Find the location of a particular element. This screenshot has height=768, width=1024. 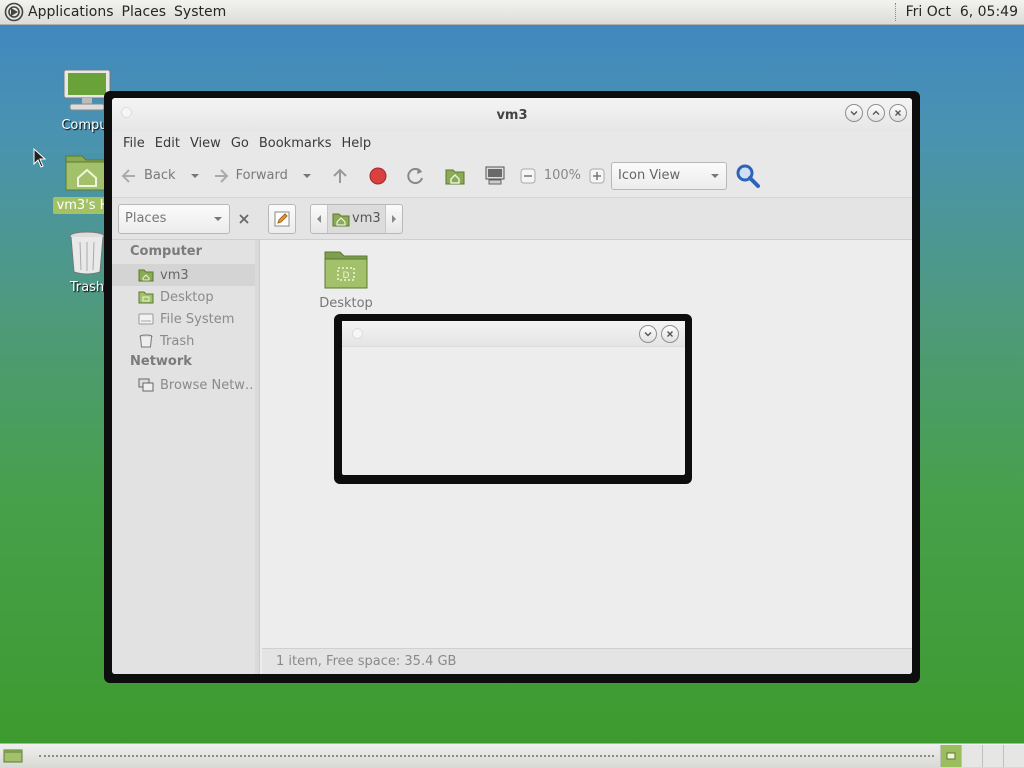

sidebar-item-label: vm3 is located at coordinates (174, 275).